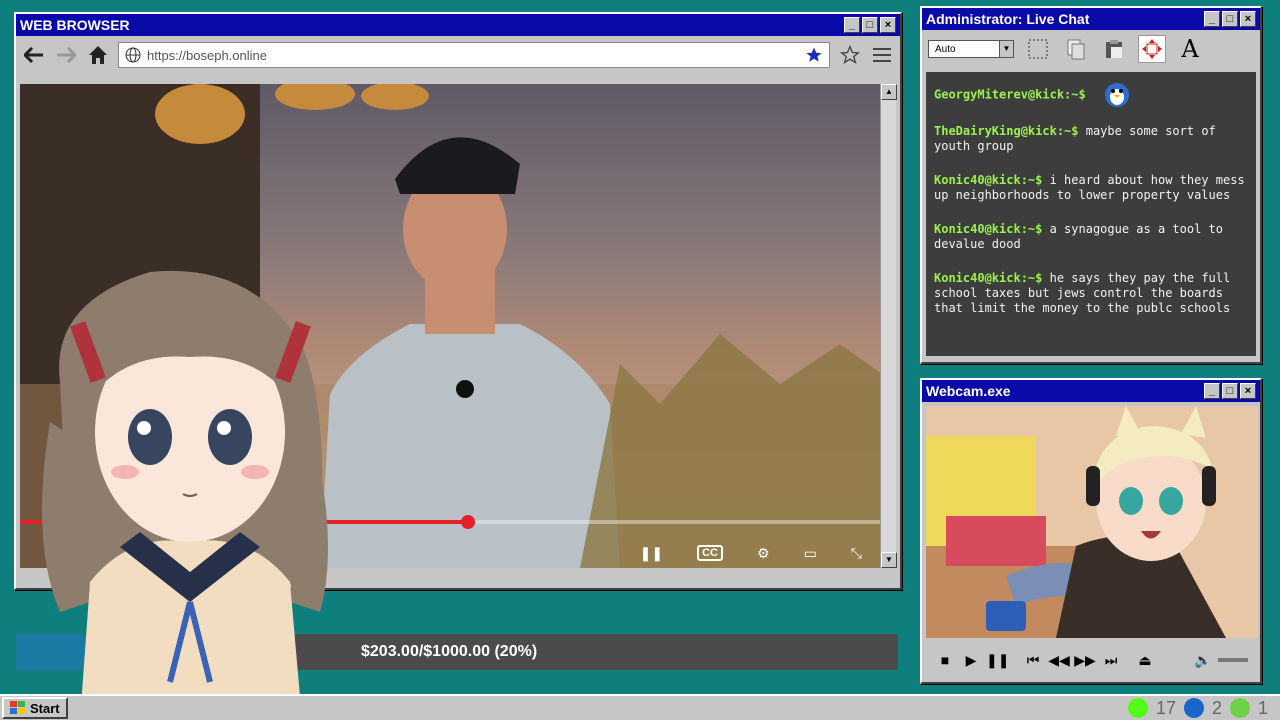 The height and width of the screenshot is (720, 1280). I want to click on chat-title: Administrator: Live Chat, so click(1008, 19).